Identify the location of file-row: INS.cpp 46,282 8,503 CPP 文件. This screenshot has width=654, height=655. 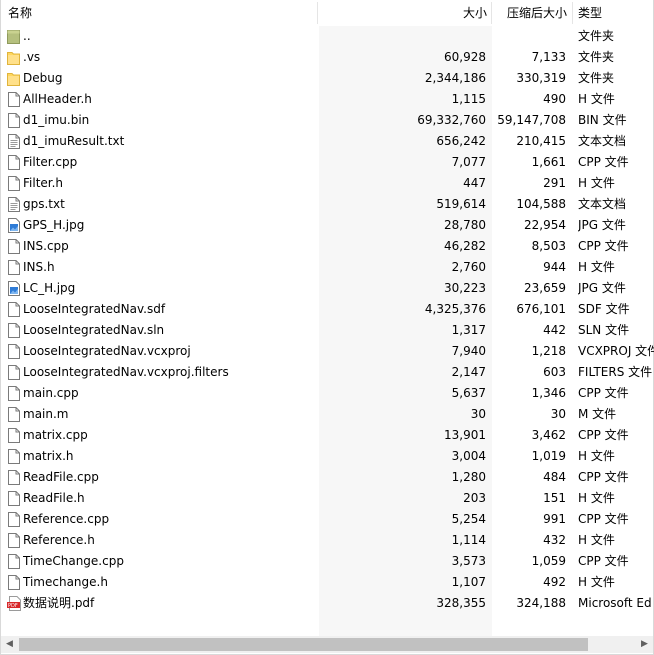
(327, 246).